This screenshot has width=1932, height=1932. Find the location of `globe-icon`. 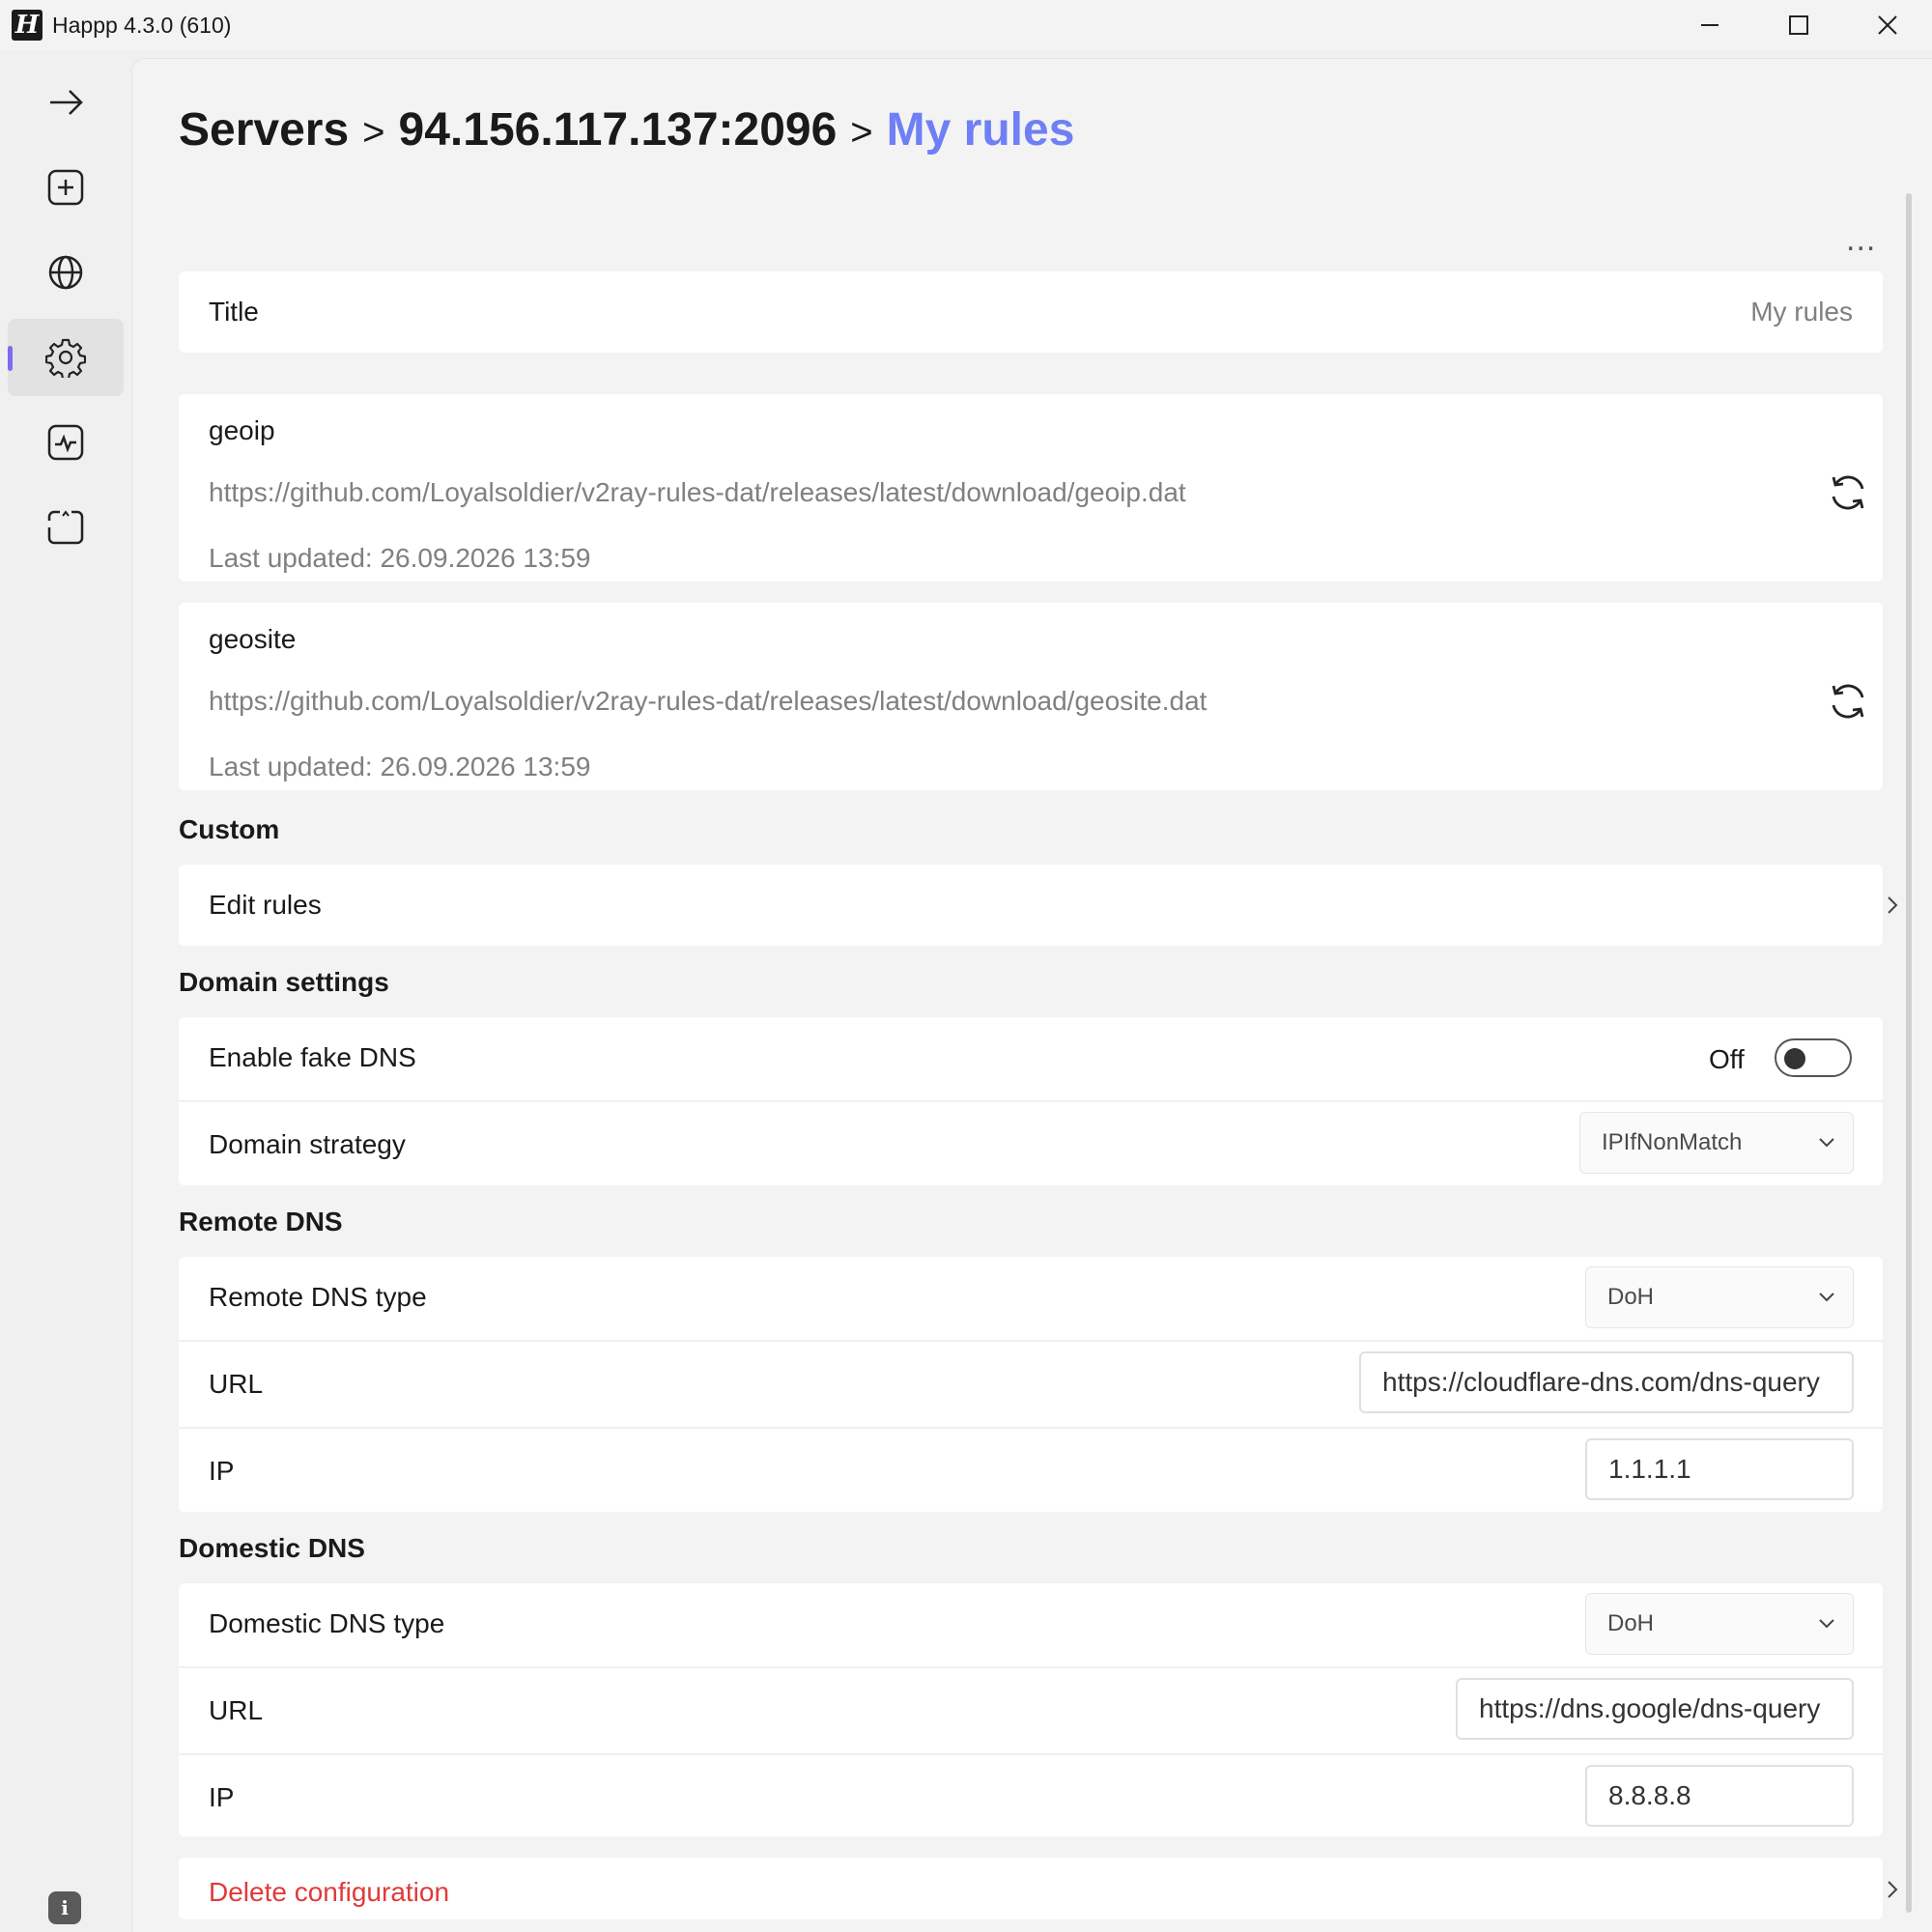

globe-icon is located at coordinates (65, 272).